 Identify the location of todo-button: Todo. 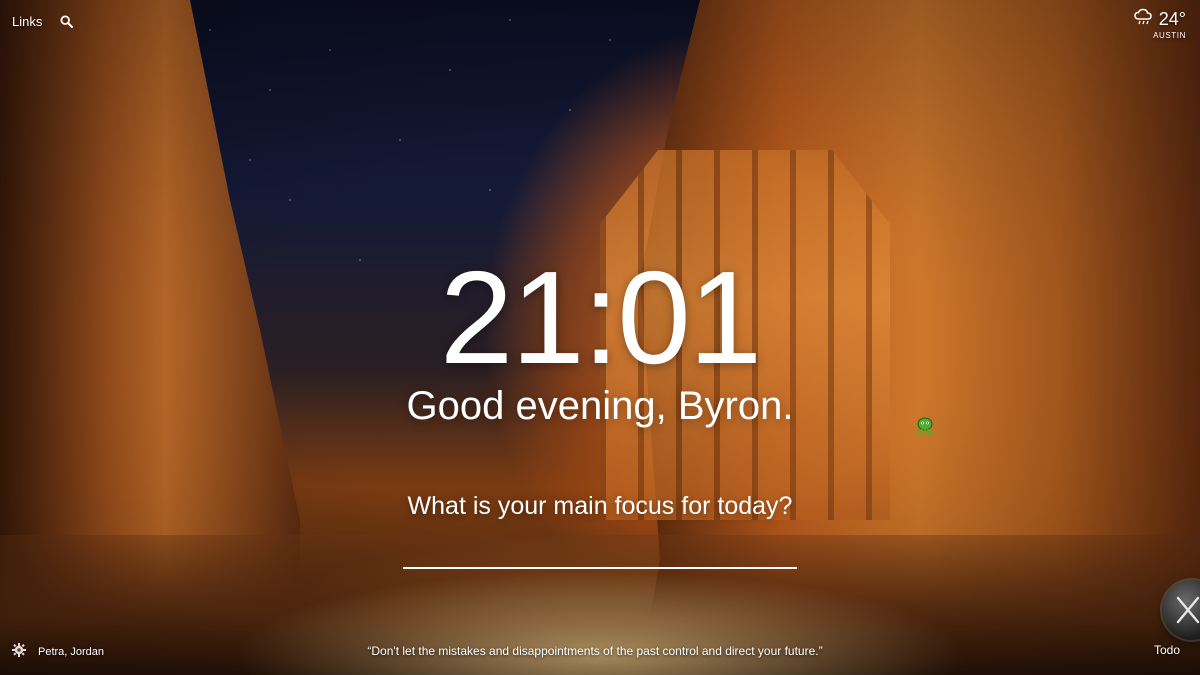
(1167, 650).